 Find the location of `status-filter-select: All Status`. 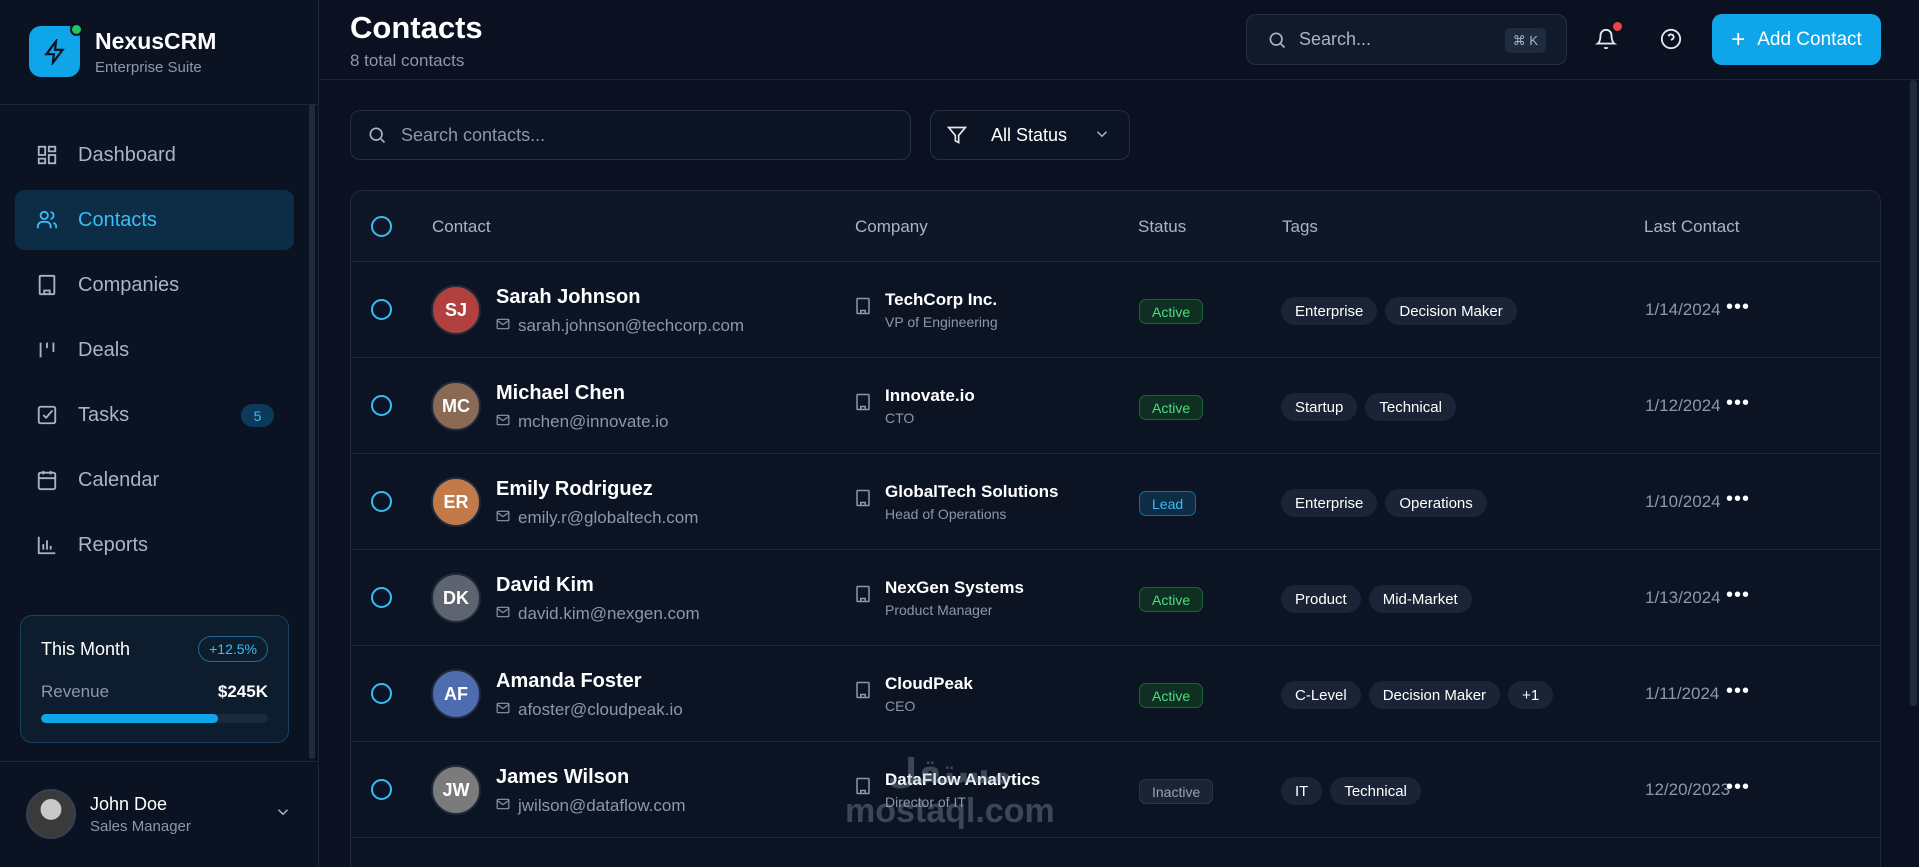

status-filter-select: All Status is located at coordinates (1030, 135).